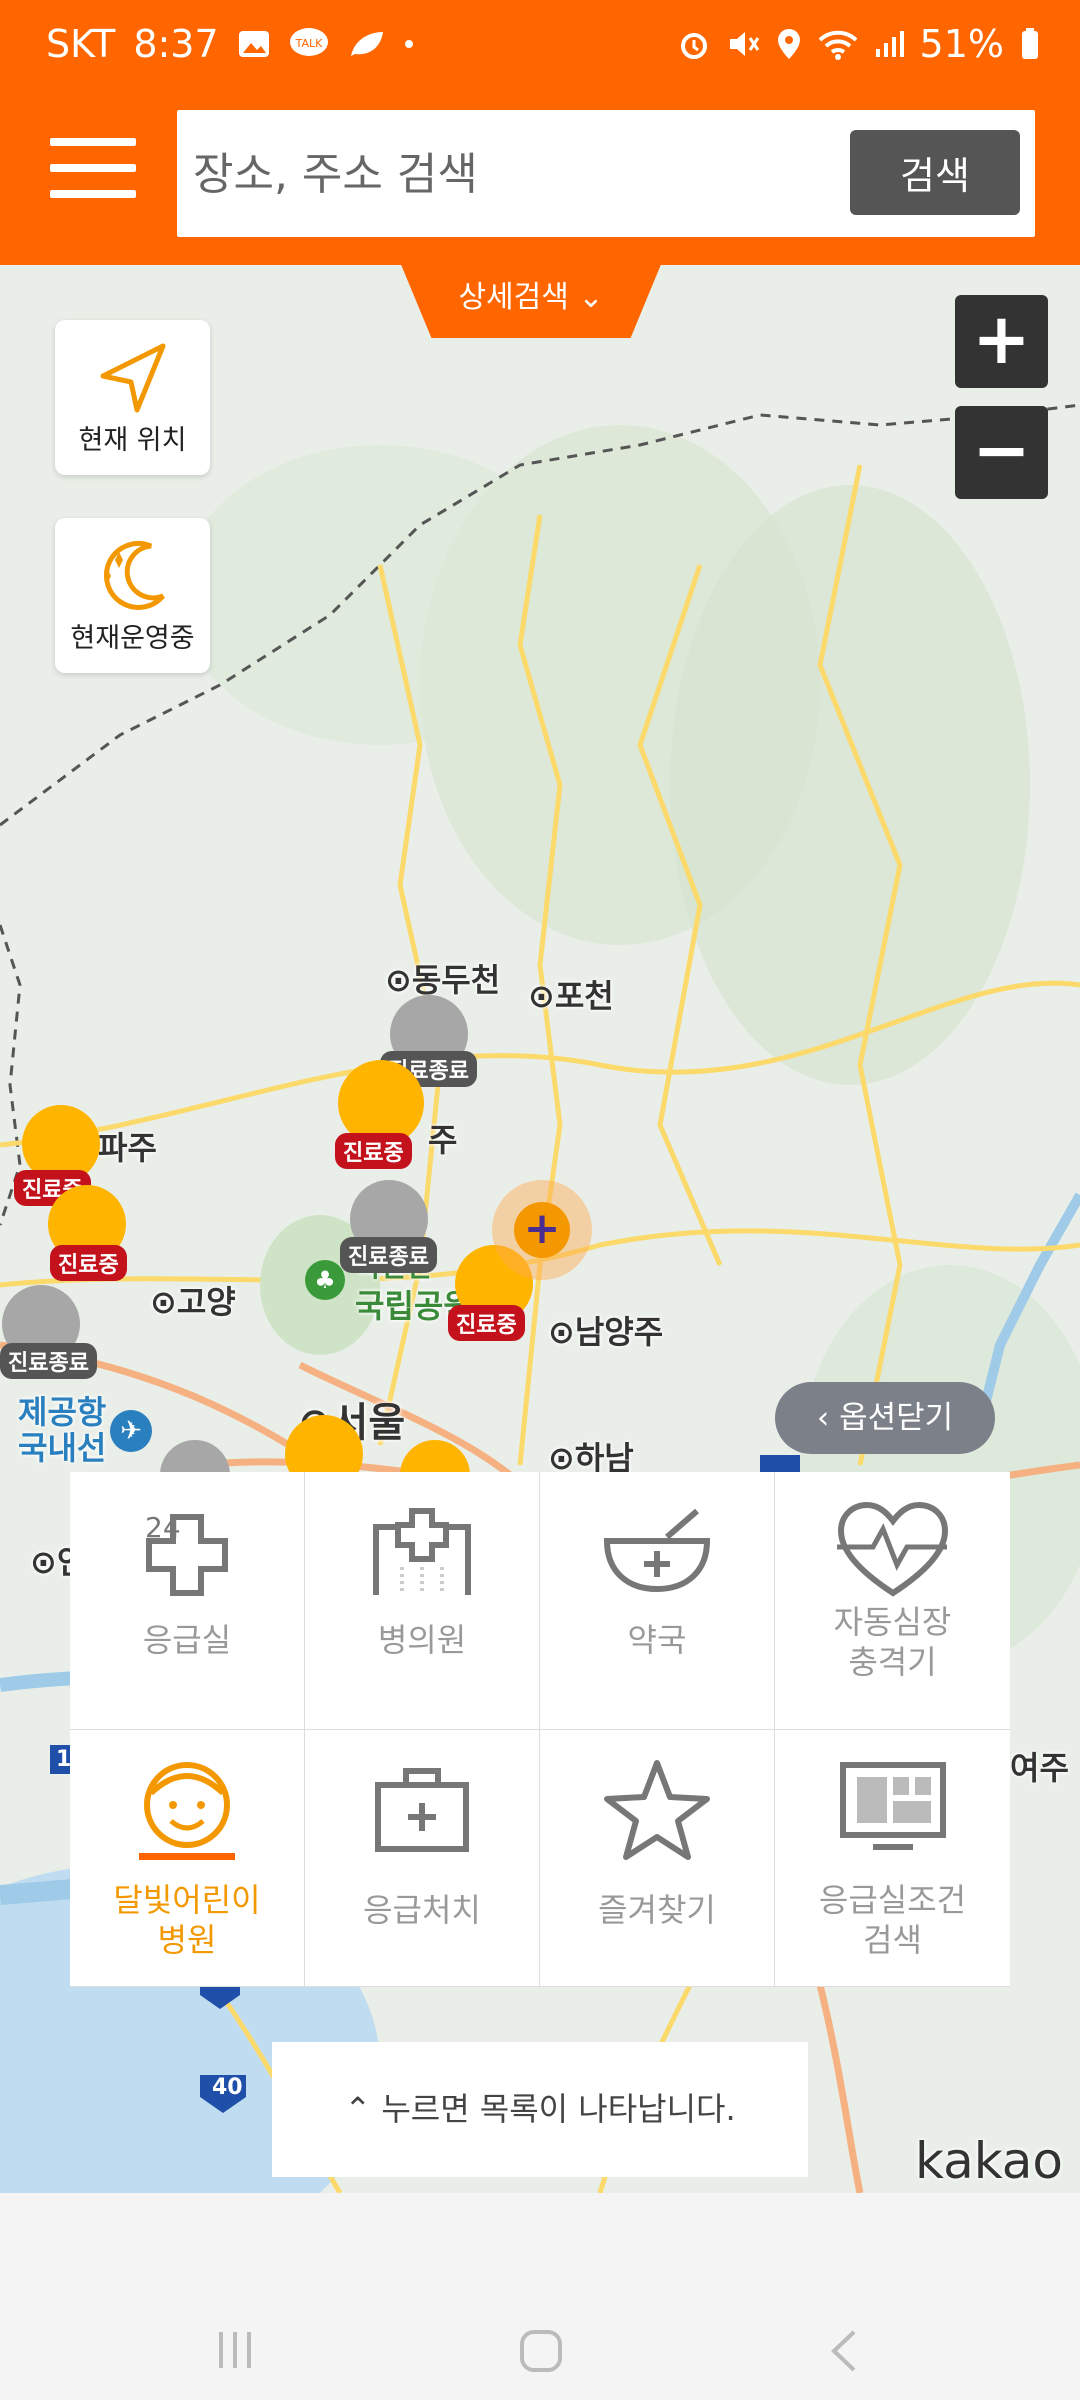 This screenshot has width=1080, height=2400. What do you see at coordinates (81, 44) in the screenshot?
I see `carrier: SKT` at bounding box center [81, 44].